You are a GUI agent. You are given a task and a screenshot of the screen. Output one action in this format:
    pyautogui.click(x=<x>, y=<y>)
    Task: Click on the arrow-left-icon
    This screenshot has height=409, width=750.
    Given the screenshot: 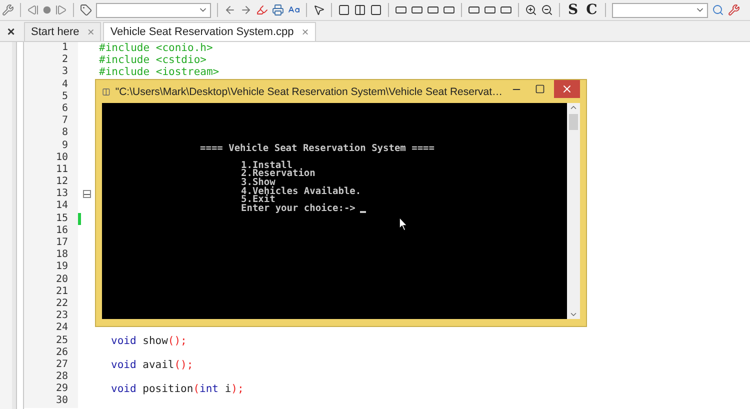 What is the action you would take?
    pyautogui.click(x=230, y=10)
    